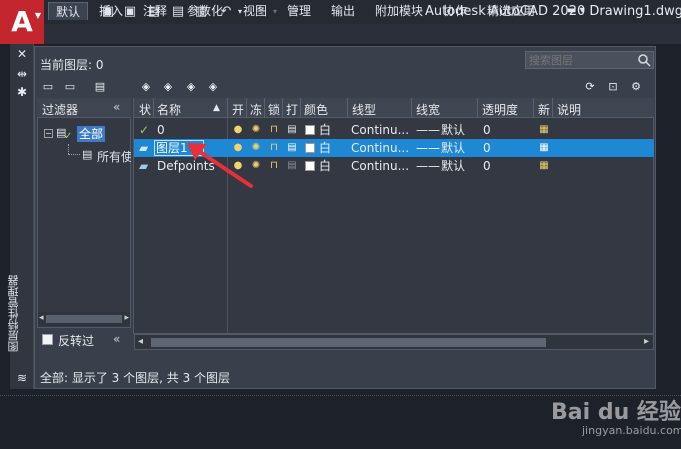  Describe the element at coordinates (362, 34) in the screenshot. I see `ribbon-tab-bar` at that location.